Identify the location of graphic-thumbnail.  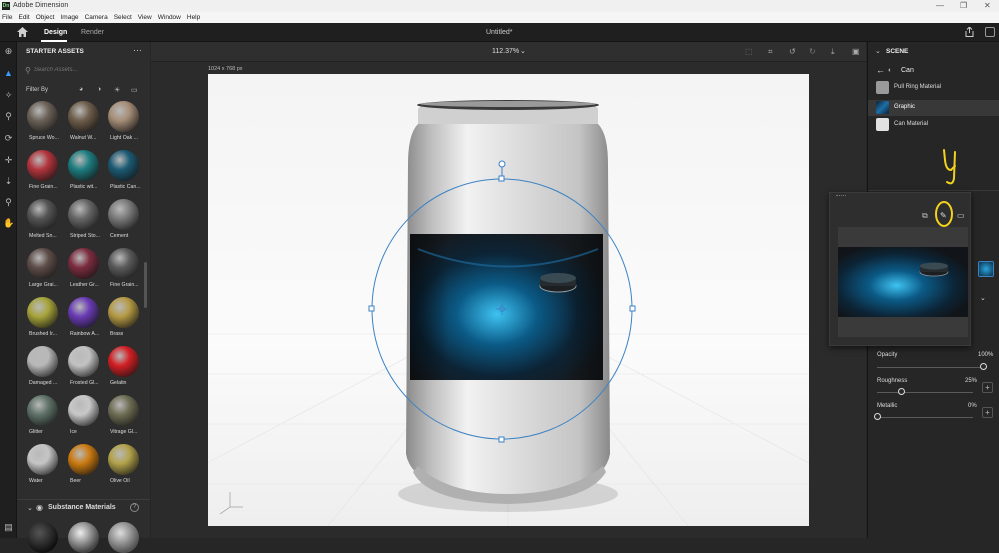
(882, 107).